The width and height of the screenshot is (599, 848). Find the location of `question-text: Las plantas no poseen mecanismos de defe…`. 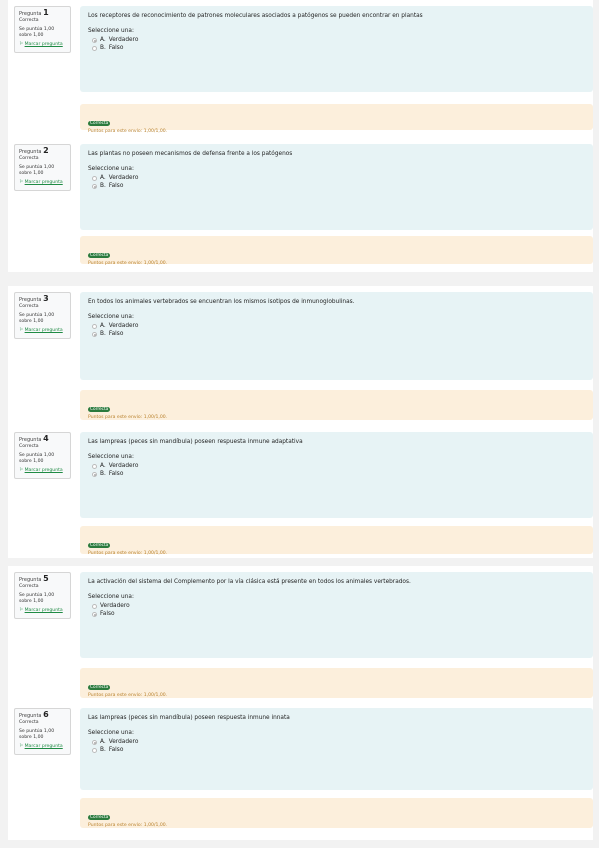

question-text: Las plantas no poseen mecanismos de defe… is located at coordinates (190, 154).